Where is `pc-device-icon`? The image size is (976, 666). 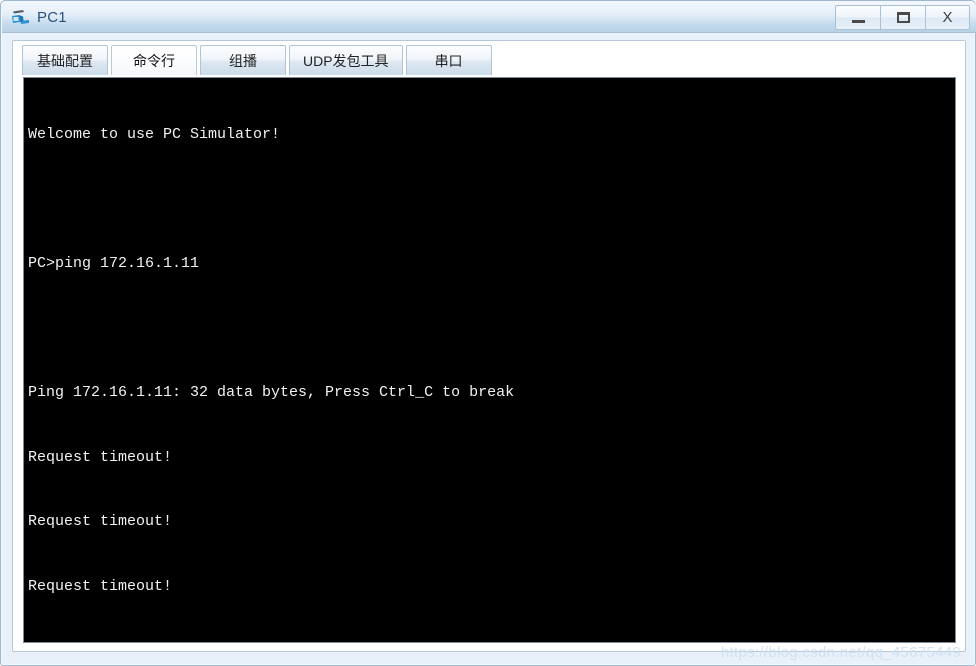 pc-device-icon is located at coordinates (21, 18).